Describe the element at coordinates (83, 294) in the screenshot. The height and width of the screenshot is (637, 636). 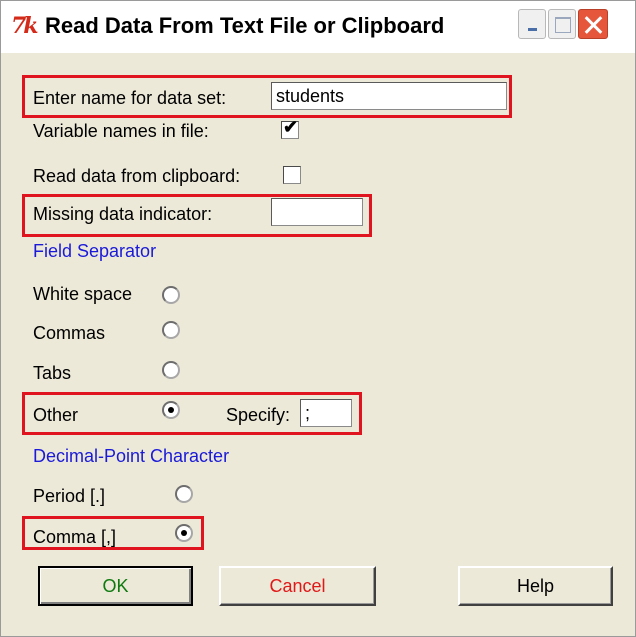
I see `white-space-label: White space` at that location.